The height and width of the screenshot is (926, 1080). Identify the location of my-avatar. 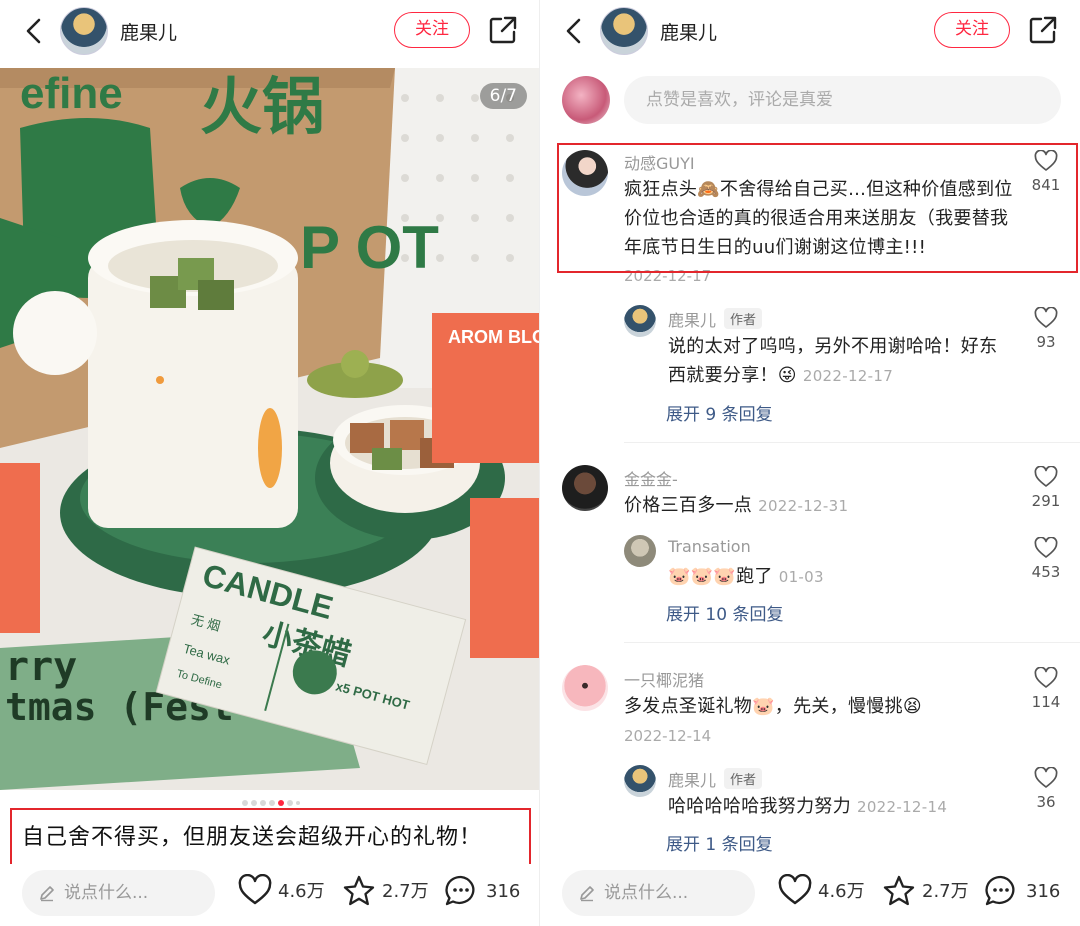
(586, 100).